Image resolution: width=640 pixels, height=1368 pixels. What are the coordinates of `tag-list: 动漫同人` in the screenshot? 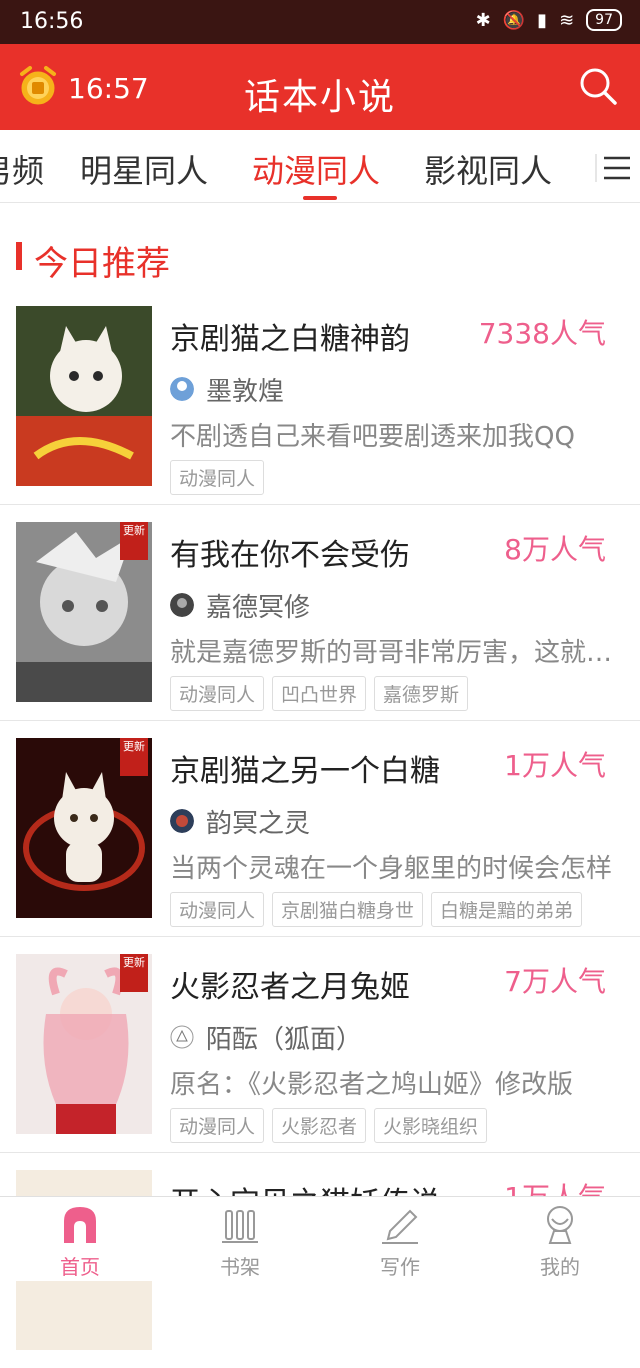 It's located at (217, 477).